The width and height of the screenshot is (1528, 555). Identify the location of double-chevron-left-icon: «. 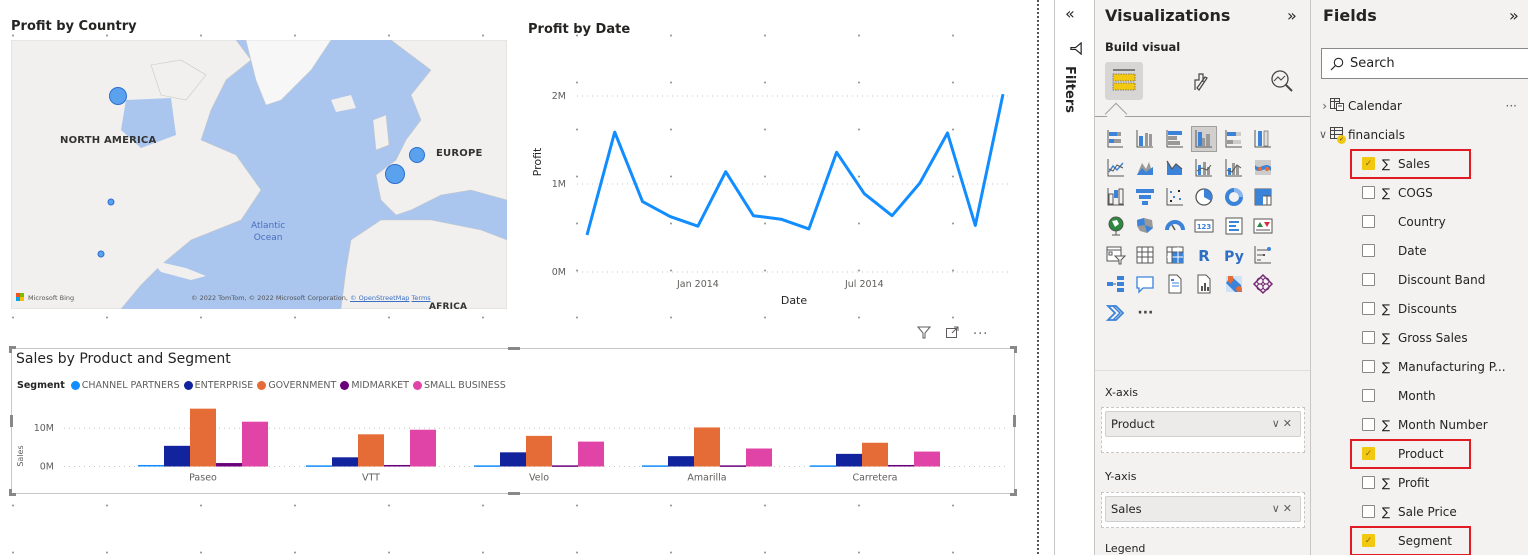
(1070, 13).